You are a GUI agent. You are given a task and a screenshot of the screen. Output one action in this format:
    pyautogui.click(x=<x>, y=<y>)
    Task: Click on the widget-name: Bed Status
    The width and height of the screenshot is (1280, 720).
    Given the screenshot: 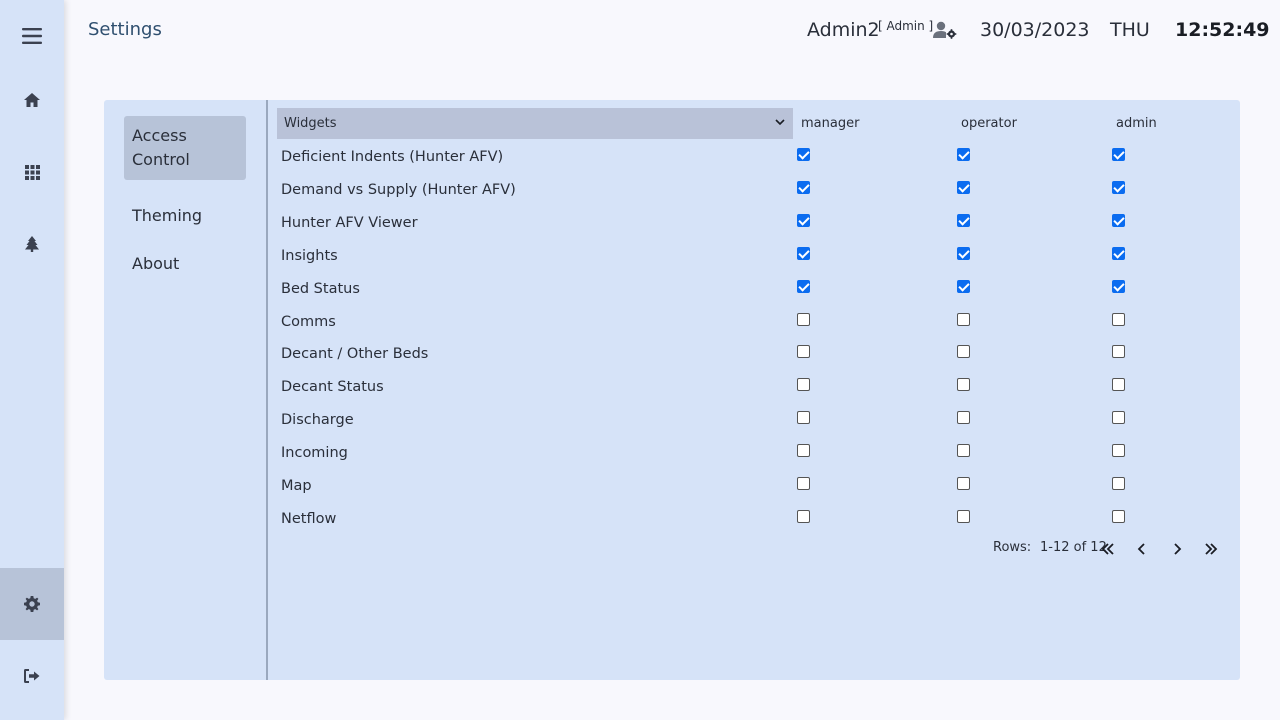 What is the action you would take?
    pyautogui.click(x=320, y=288)
    